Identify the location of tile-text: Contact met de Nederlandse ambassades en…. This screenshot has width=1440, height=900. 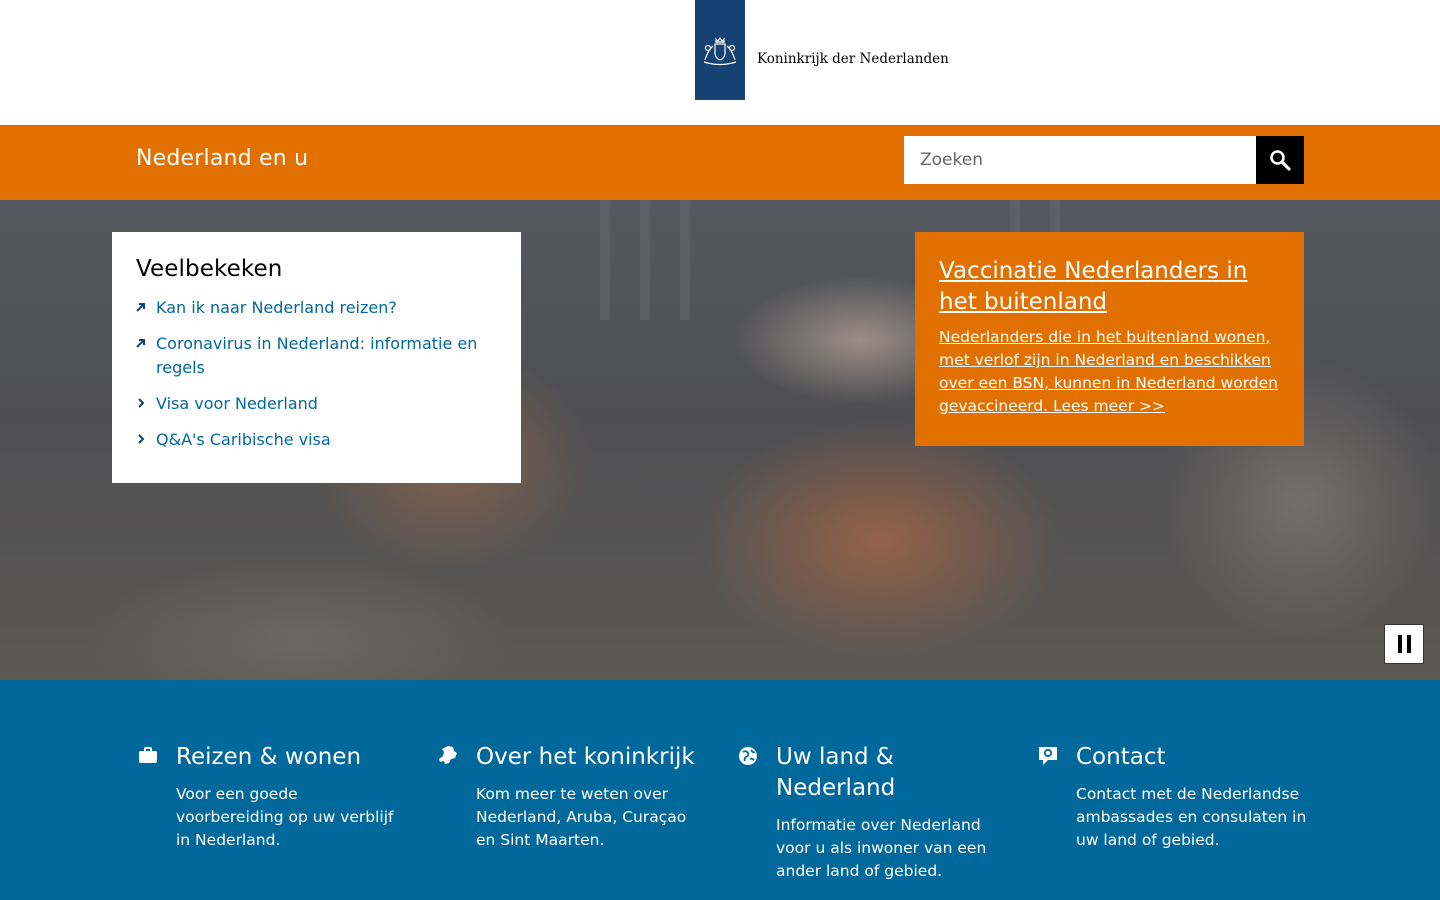
(1191, 817).